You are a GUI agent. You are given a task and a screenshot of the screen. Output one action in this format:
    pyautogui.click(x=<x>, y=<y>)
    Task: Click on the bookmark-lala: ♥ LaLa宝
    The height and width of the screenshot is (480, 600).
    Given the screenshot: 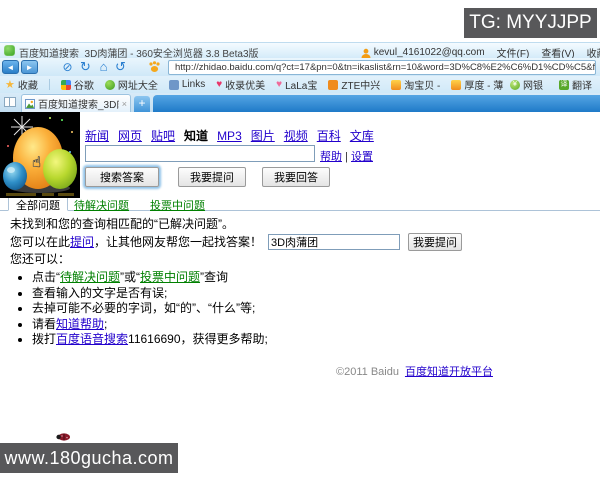 What is the action you would take?
    pyautogui.click(x=296, y=84)
    